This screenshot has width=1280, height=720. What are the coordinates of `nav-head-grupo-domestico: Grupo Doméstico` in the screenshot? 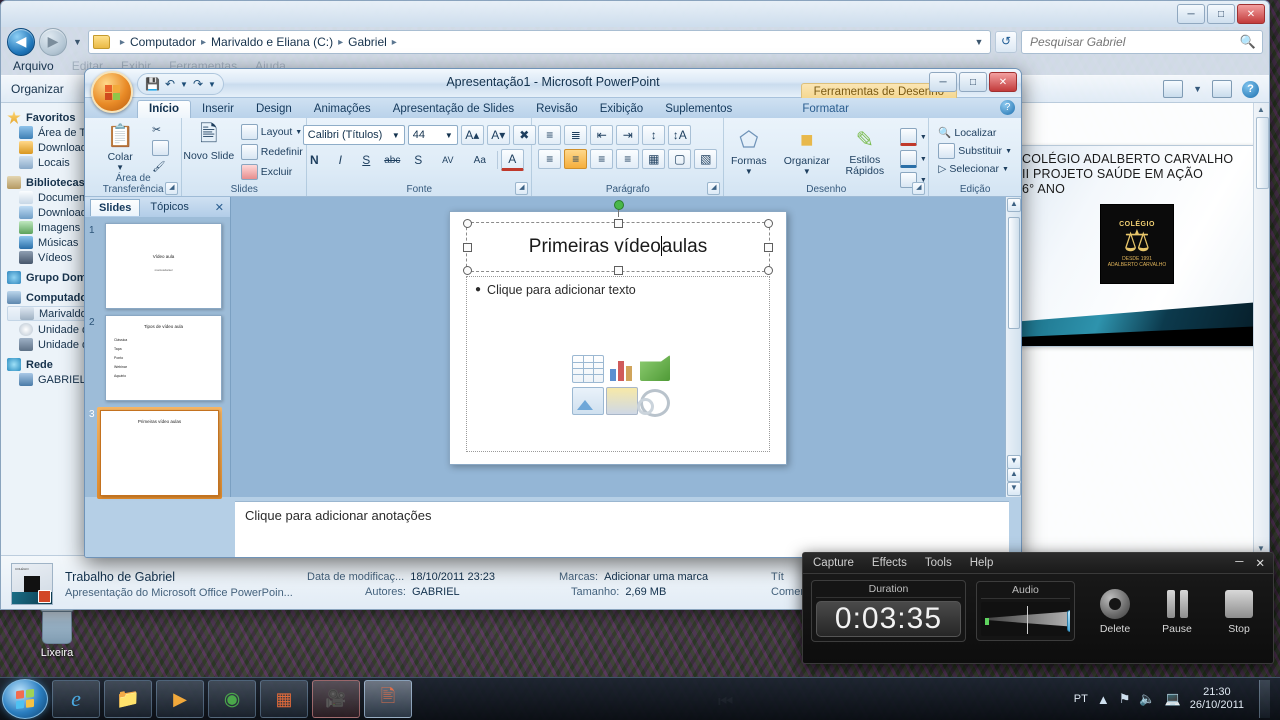 It's located at (51, 277).